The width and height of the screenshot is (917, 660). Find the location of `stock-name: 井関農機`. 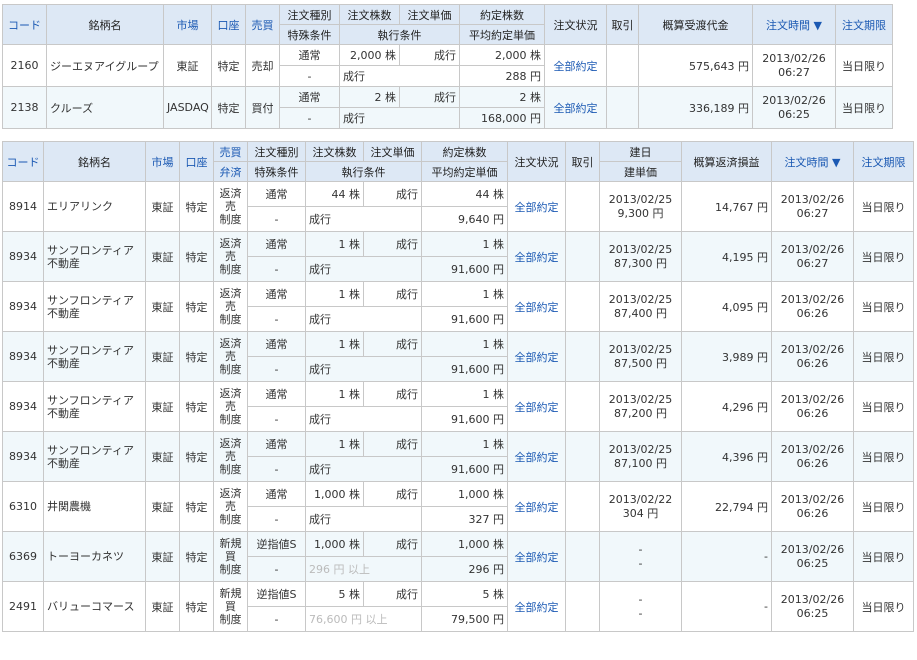

stock-name: 井関農機 is located at coordinates (94, 506).